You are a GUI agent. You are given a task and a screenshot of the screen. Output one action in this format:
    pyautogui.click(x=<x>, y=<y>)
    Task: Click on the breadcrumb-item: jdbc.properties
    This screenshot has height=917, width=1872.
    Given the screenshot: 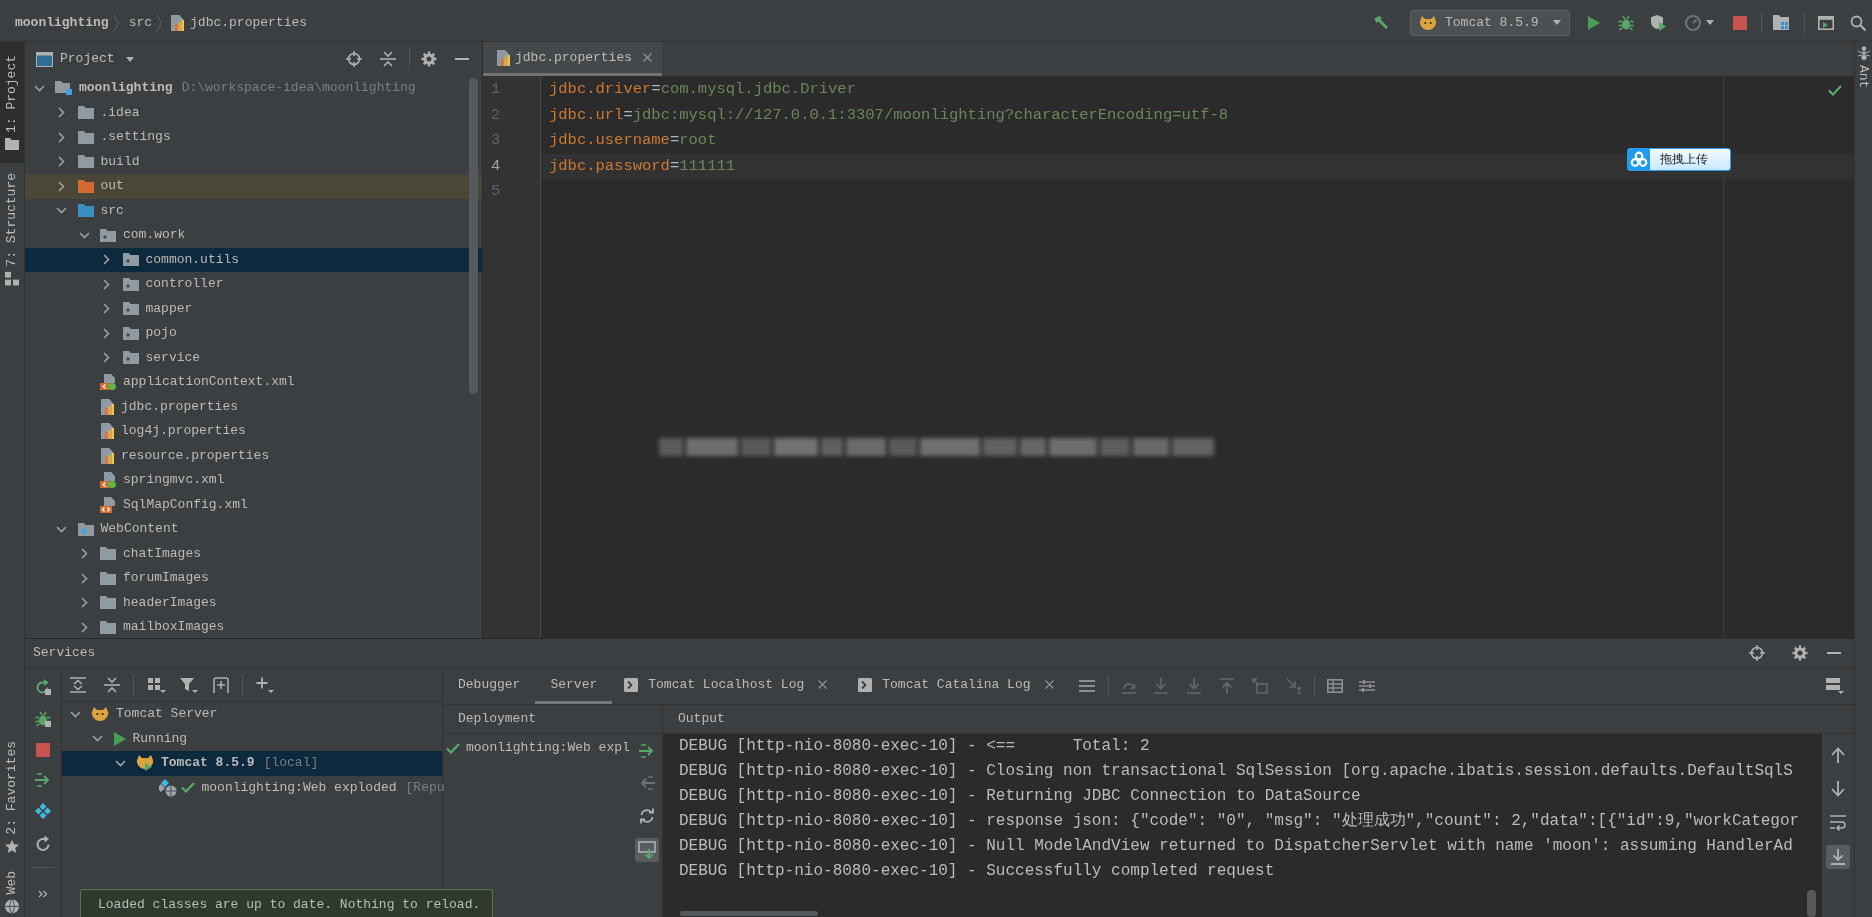 What is the action you would take?
    pyautogui.click(x=240, y=22)
    